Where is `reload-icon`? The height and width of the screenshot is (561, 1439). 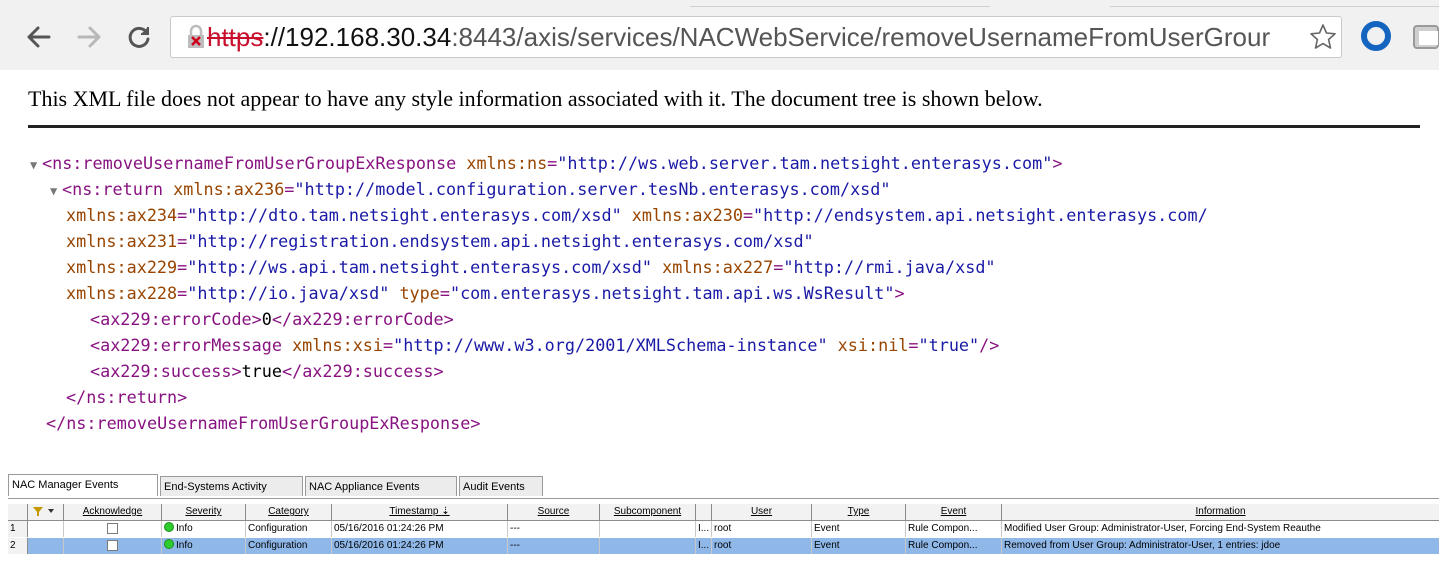
reload-icon is located at coordinates (139, 37).